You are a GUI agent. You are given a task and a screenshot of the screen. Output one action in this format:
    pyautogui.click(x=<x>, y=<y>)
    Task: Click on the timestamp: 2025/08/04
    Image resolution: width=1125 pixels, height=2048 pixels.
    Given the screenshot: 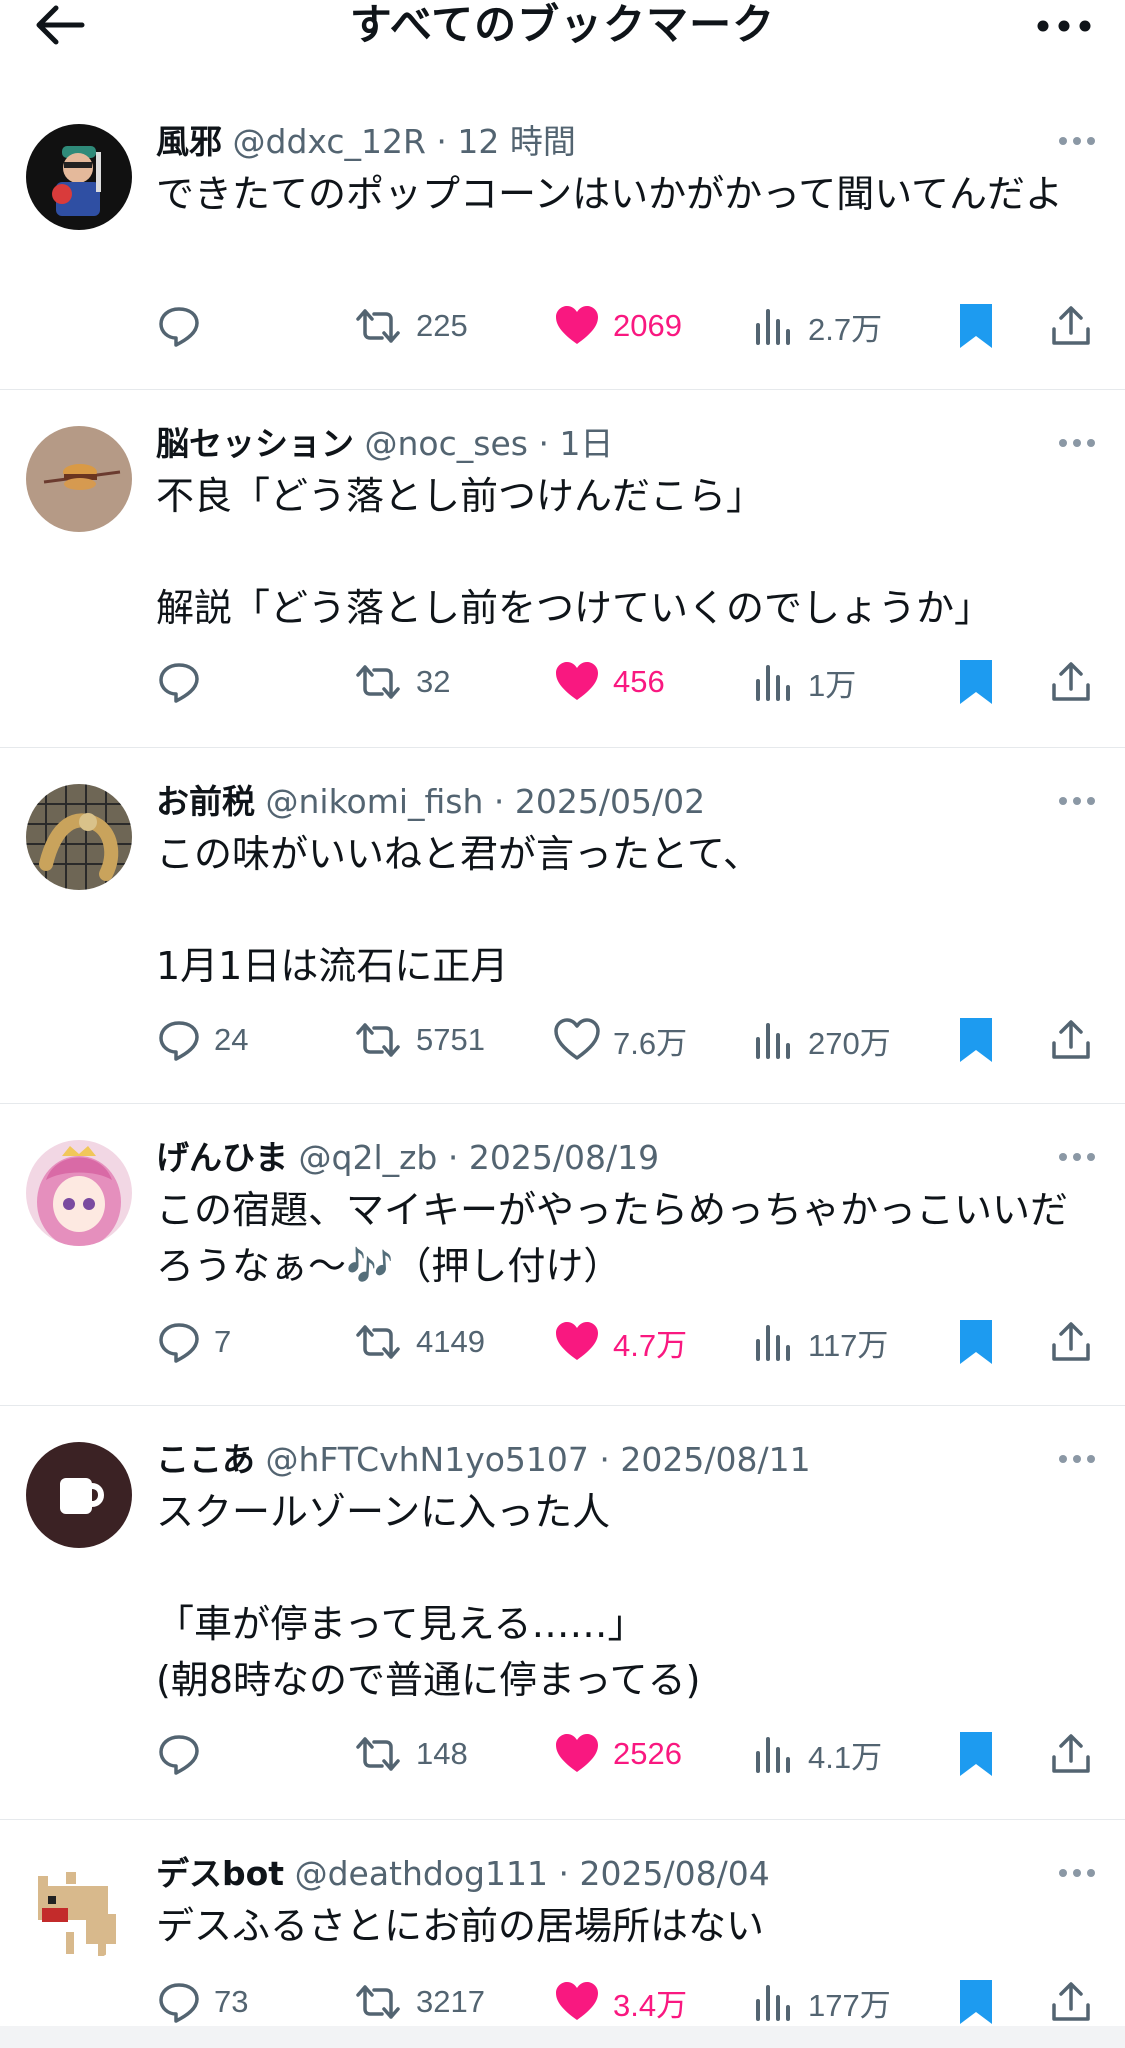 What is the action you would take?
    pyautogui.click(x=674, y=1873)
    